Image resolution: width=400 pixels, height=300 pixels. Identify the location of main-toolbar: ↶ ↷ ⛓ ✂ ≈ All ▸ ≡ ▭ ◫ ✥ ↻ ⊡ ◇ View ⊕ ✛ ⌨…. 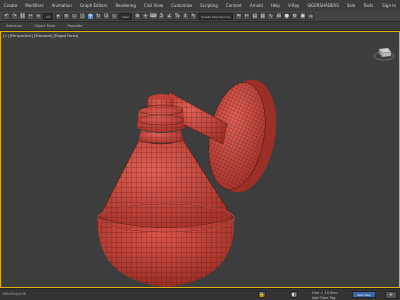
(200, 16).